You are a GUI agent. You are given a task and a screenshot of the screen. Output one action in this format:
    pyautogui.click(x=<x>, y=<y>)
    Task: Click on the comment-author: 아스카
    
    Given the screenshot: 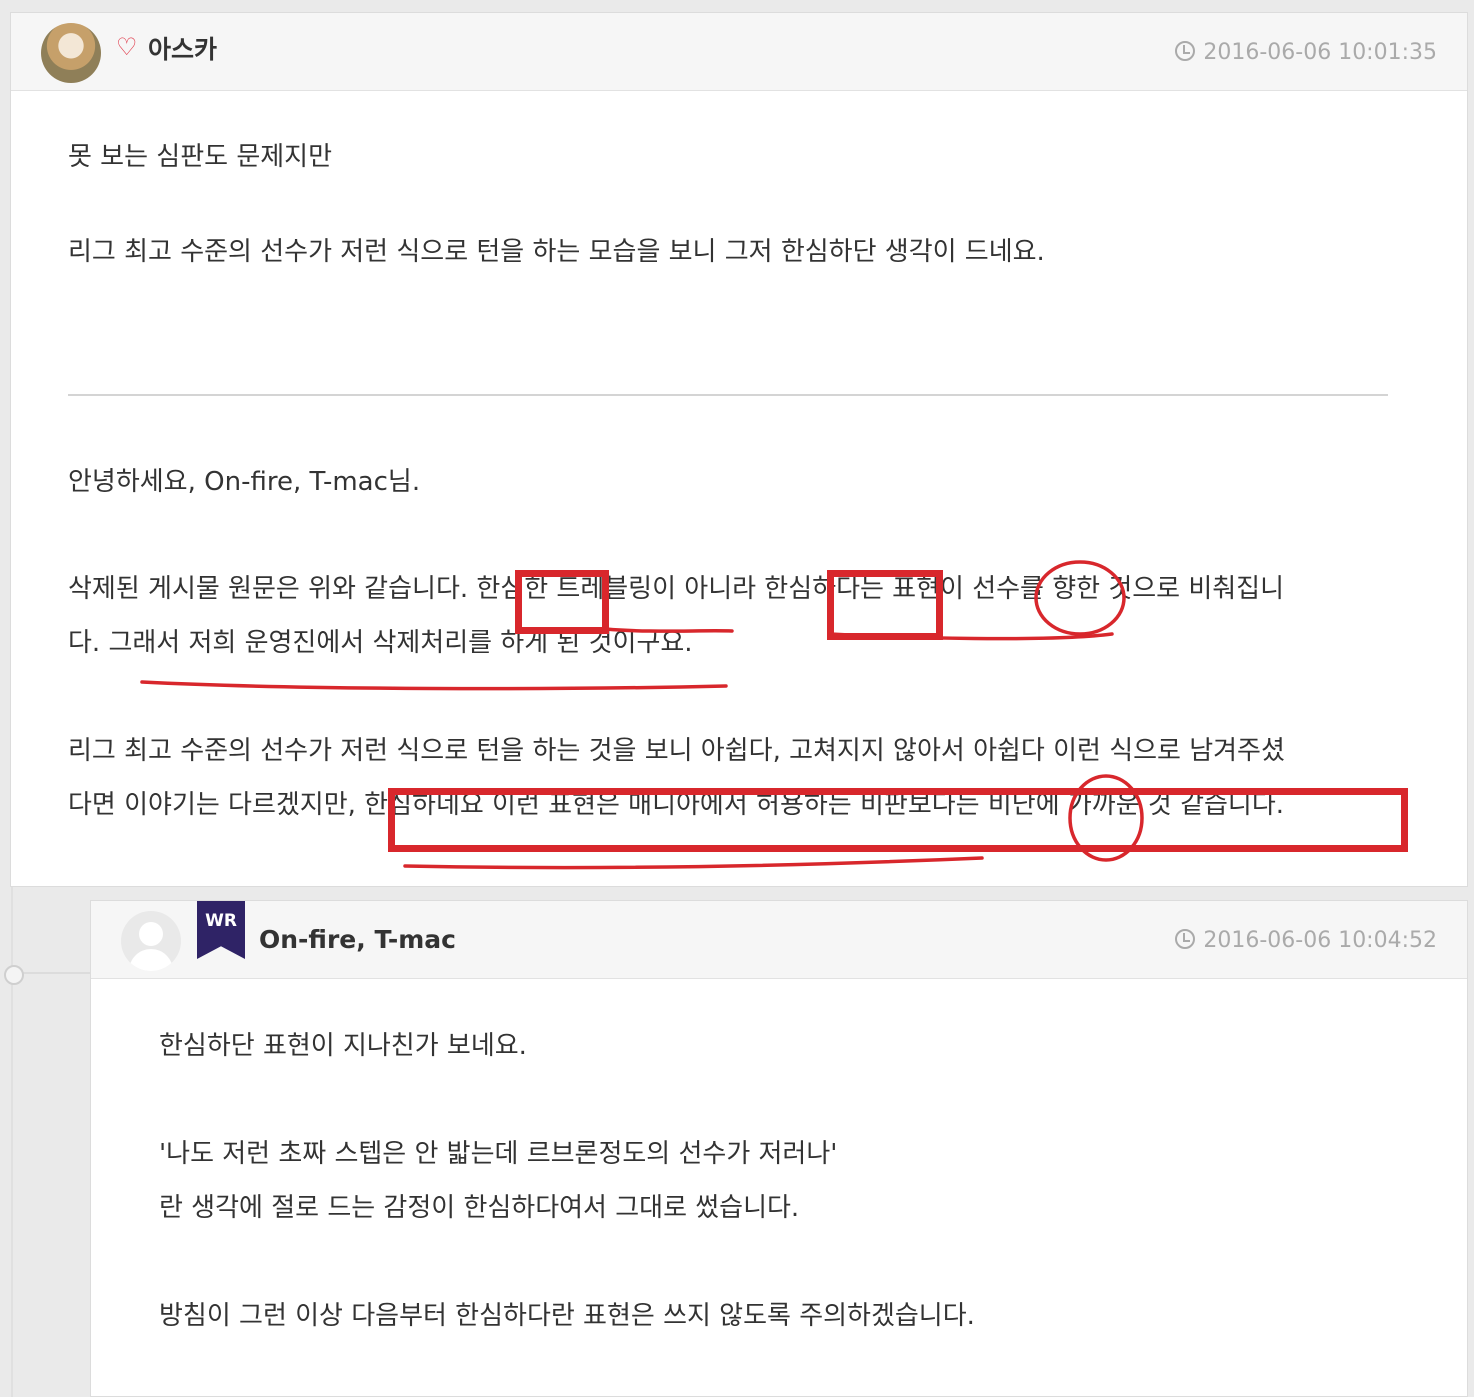 What is the action you would take?
    pyautogui.click(x=182, y=49)
    